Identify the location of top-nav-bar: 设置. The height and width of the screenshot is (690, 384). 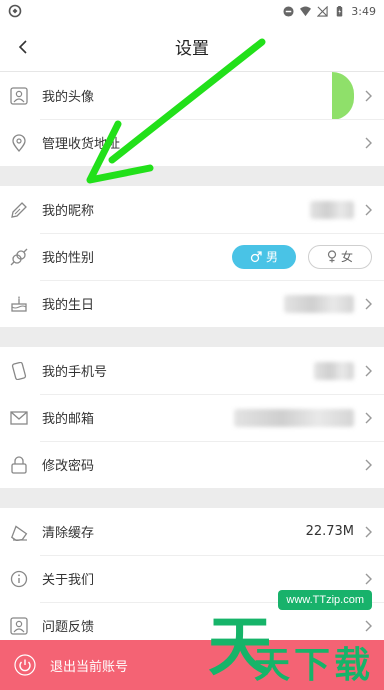
(192, 47).